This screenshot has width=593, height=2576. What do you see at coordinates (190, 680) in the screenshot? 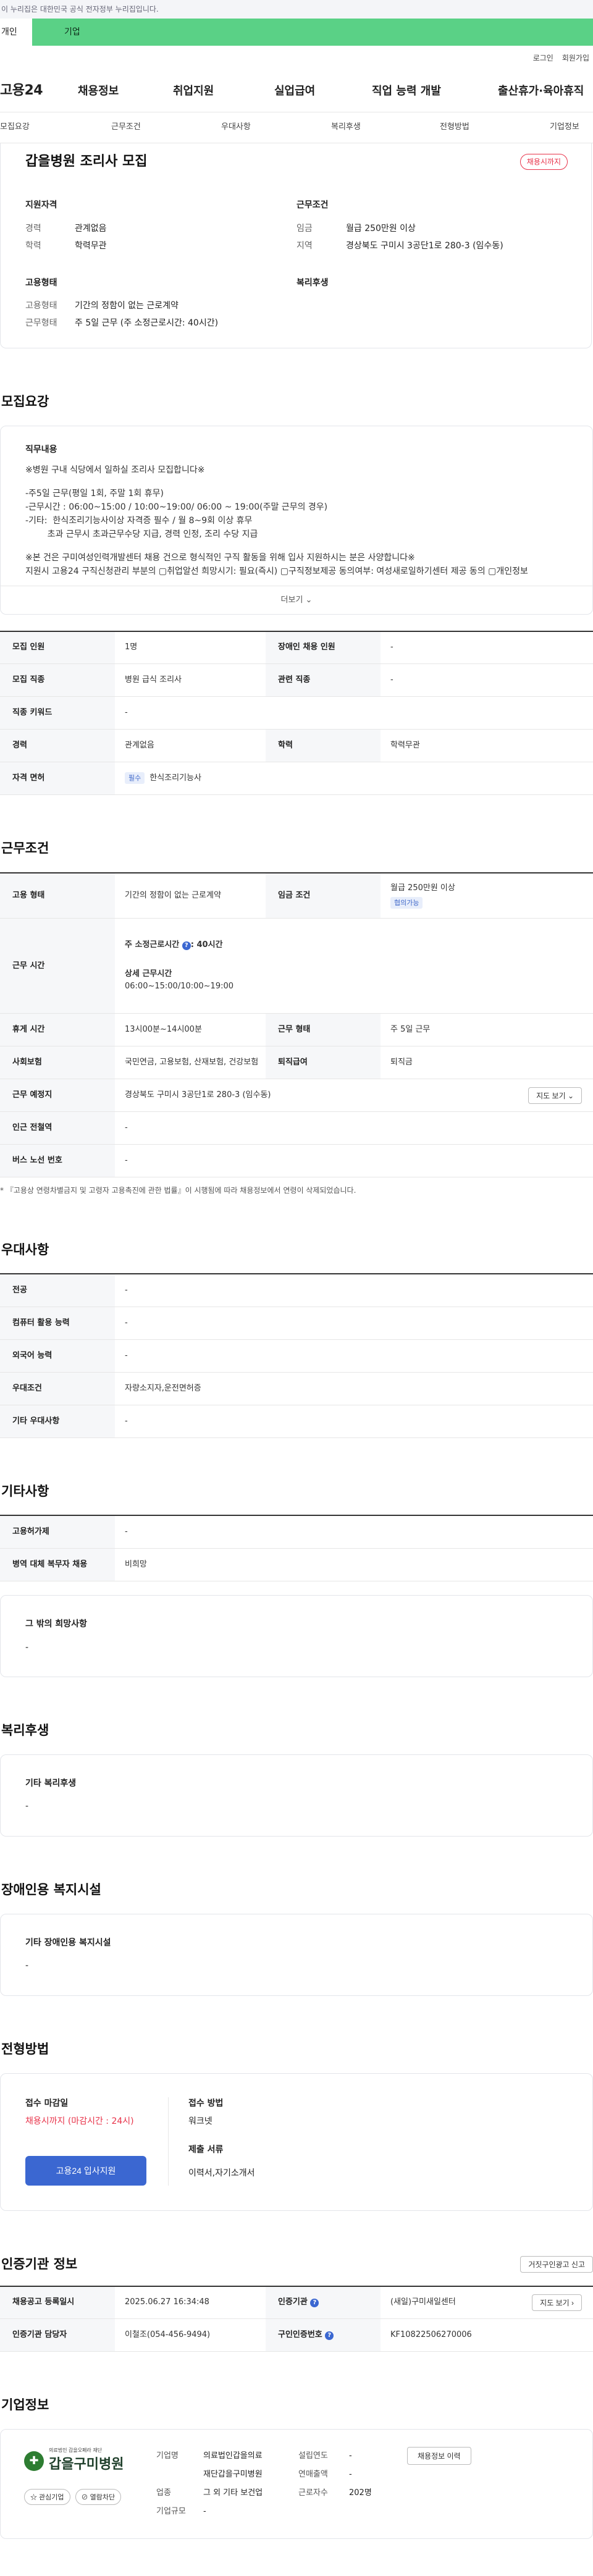
I see `job-category-value: 병원 급식 조리사` at bounding box center [190, 680].